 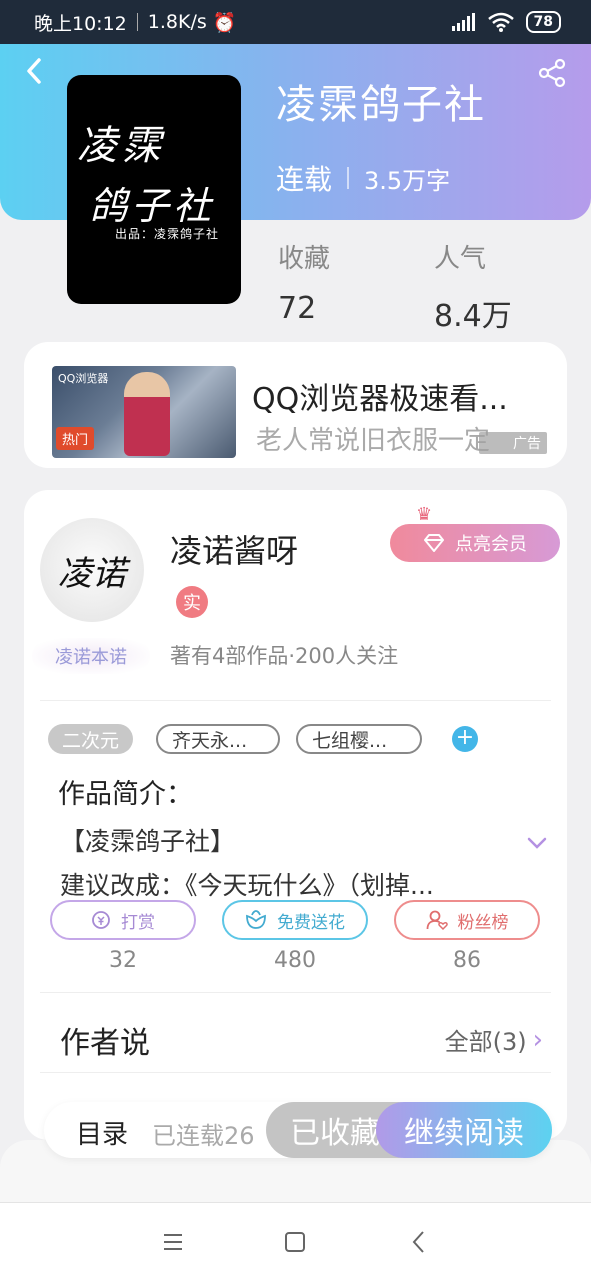 I want to click on coin-icon, so click(x=101, y=920).